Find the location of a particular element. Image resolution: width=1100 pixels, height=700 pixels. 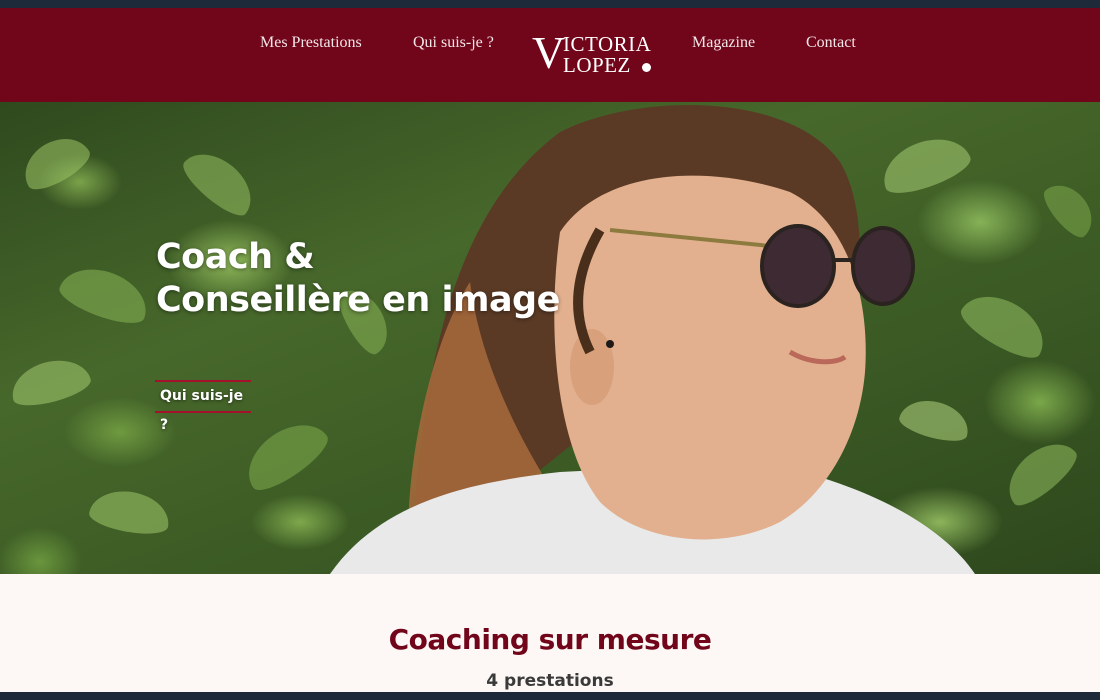

section-title: Coaching sur mesure is located at coordinates (550, 639).